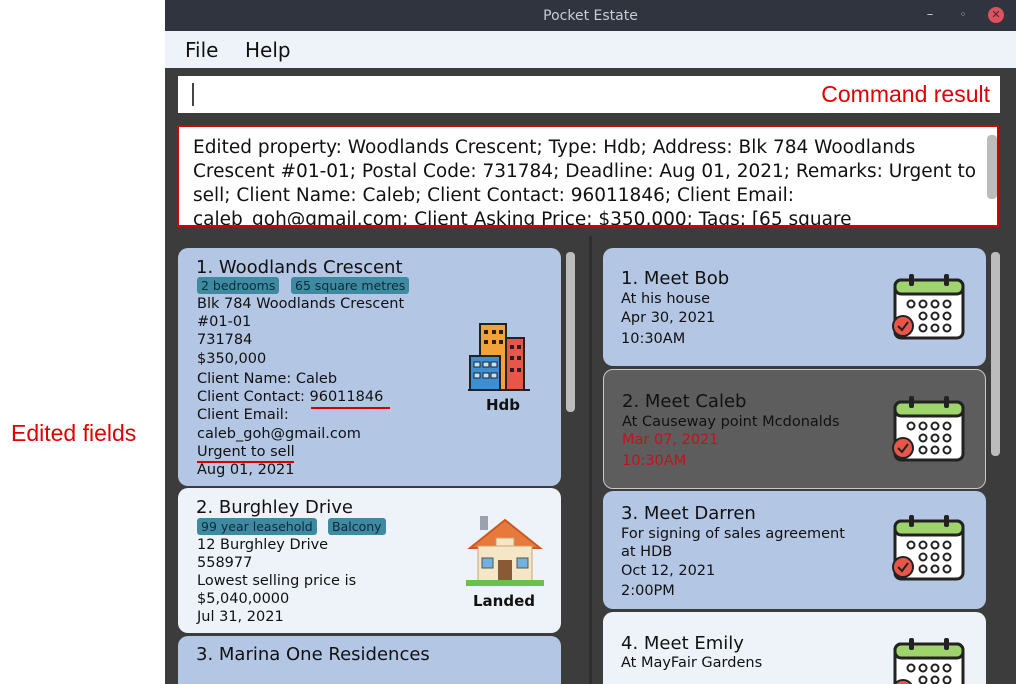 This screenshot has height=684, width=1018. Describe the element at coordinates (350, 285) in the screenshot. I see `property-tag: 65 square metres` at that location.